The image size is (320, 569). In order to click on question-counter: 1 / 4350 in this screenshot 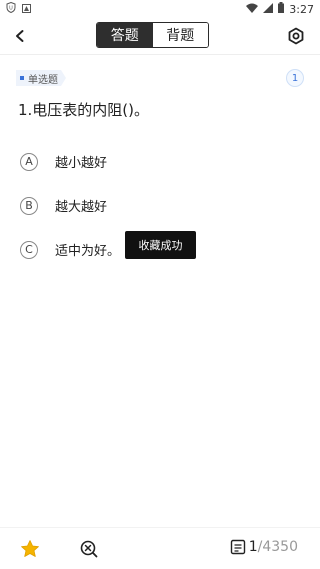, I will do `click(264, 547)`.